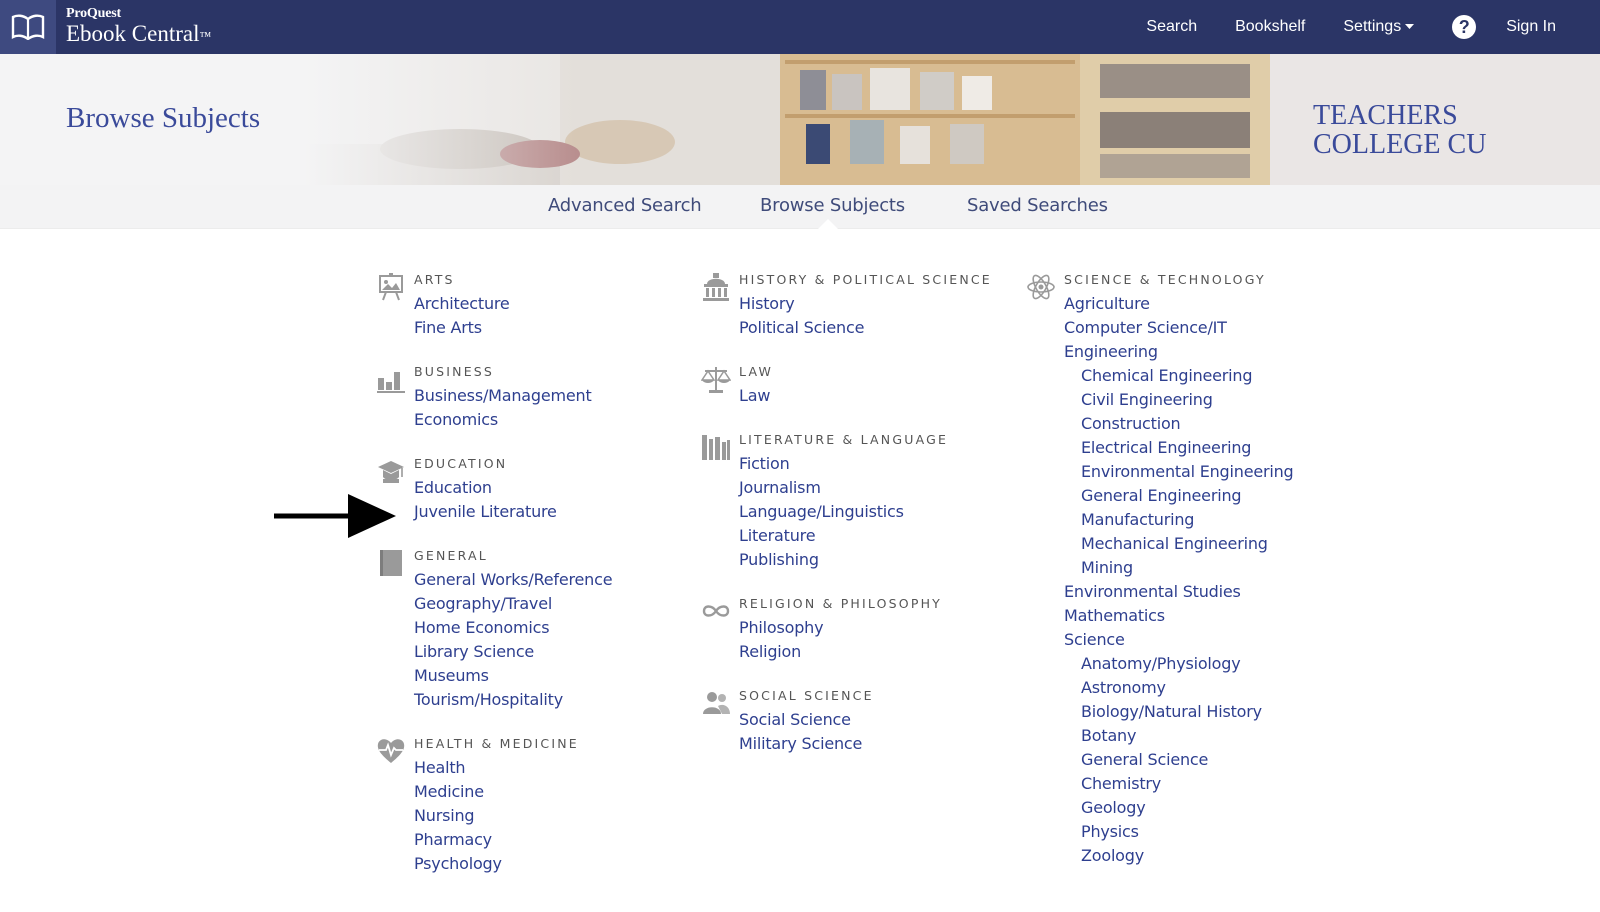 The width and height of the screenshot is (1600, 912). Describe the element at coordinates (1410, 26) in the screenshot. I see `caret-down-icon` at that location.